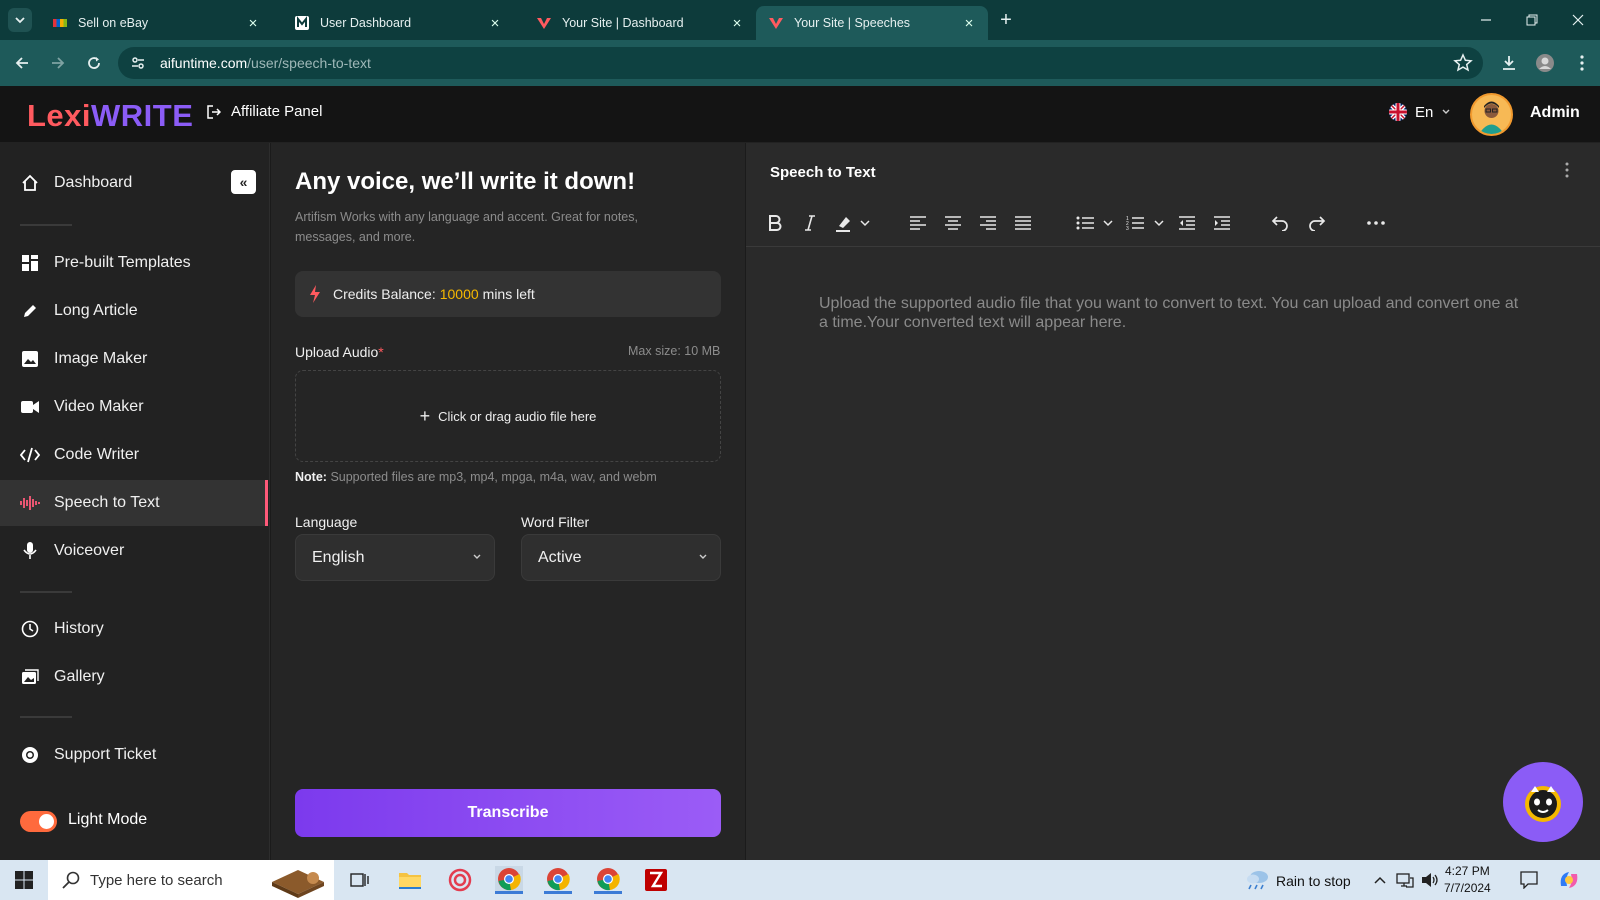 Image resolution: width=1600 pixels, height=900 pixels. Describe the element at coordinates (1376, 223) in the screenshot. I see `more-toolbar-icon` at that location.